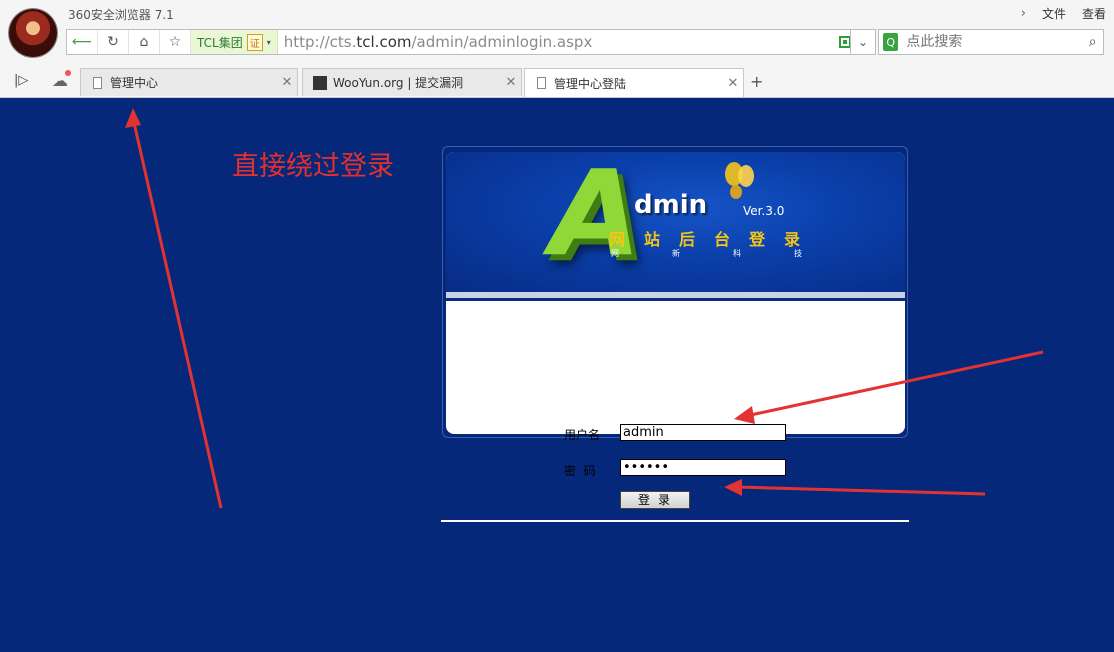 The image size is (1114, 652). What do you see at coordinates (174, 308) in the screenshot?
I see `arrow-to-tab` at bounding box center [174, 308].